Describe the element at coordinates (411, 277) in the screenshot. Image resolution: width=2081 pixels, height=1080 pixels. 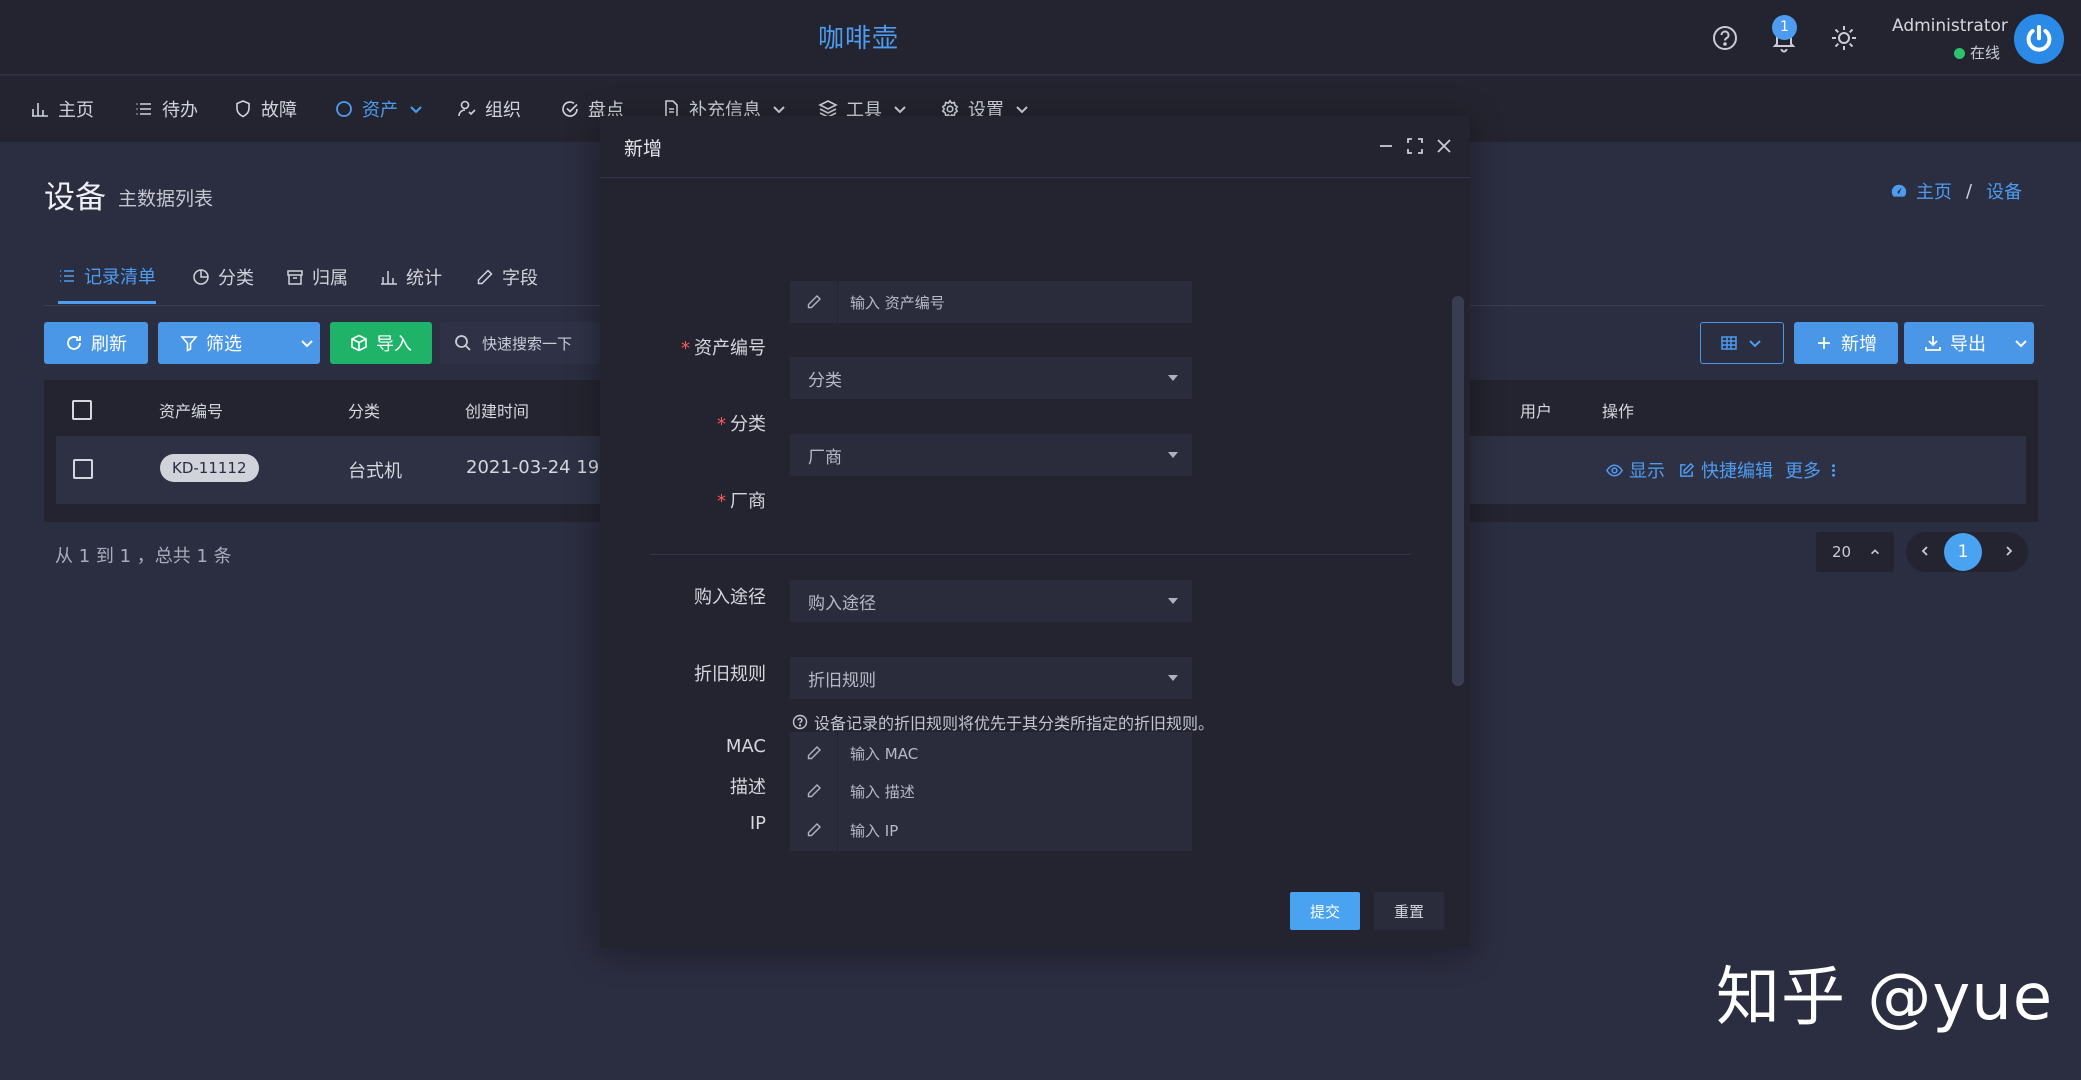
I see `tab-statistics: 统计` at that location.